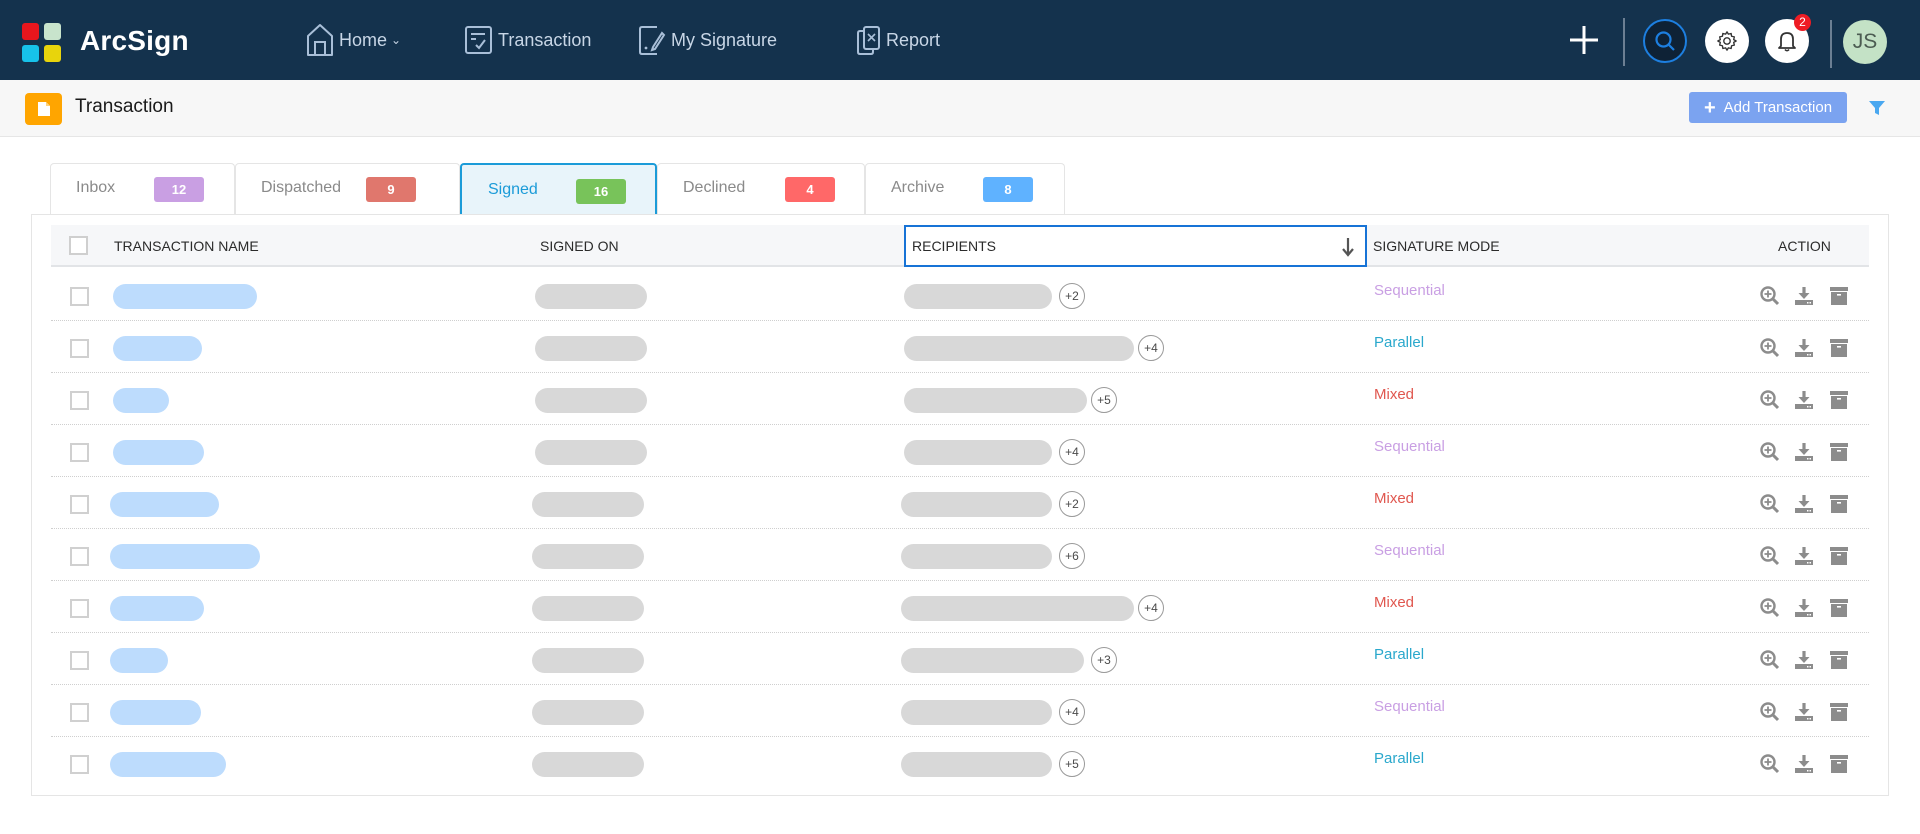  I want to click on sort-descending-icon, so click(1348, 247).